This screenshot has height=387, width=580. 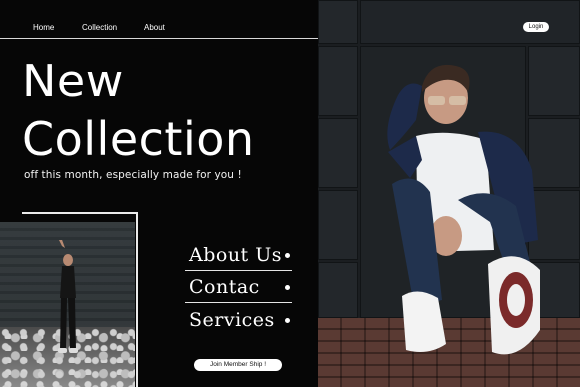 What do you see at coordinates (536, 27) in the screenshot?
I see `login-button: Login` at bounding box center [536, 27].